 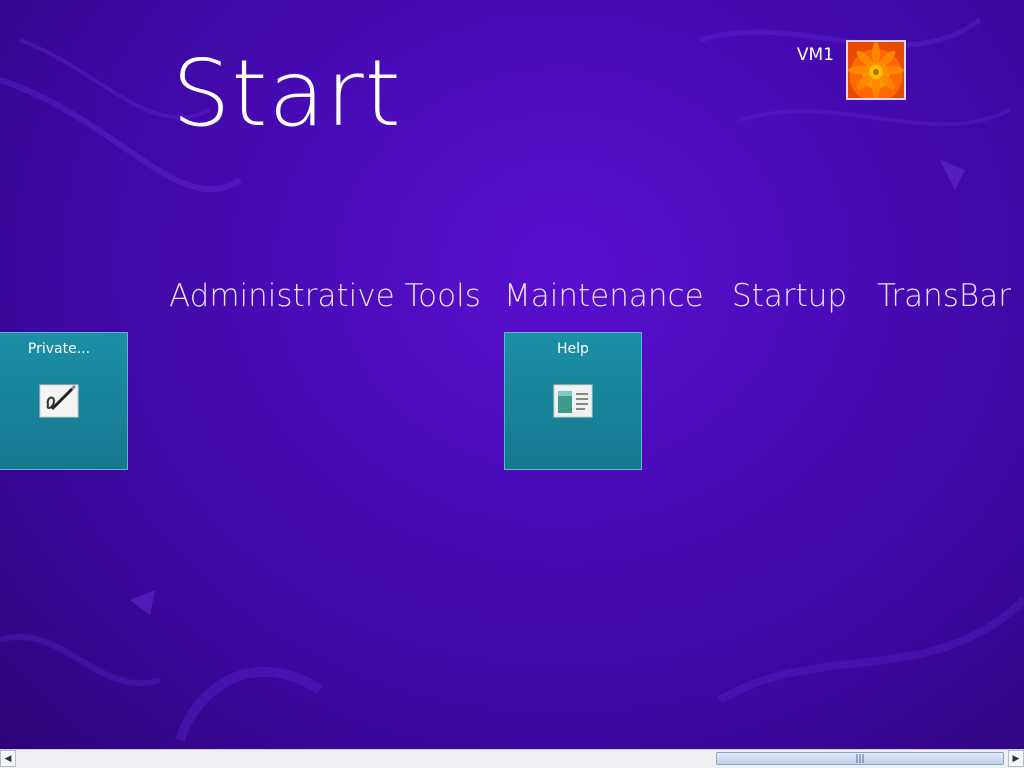 I want to click on scroll-thumb: |||, so click(x=860, y=758).